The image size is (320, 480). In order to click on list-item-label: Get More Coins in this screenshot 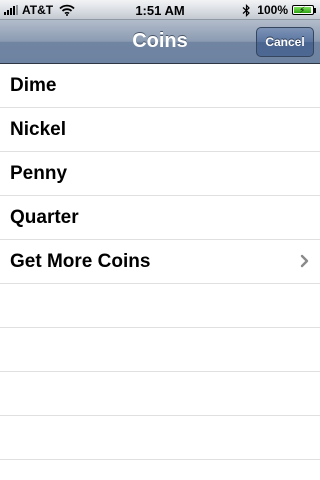, I will do `click(80, 261)`.